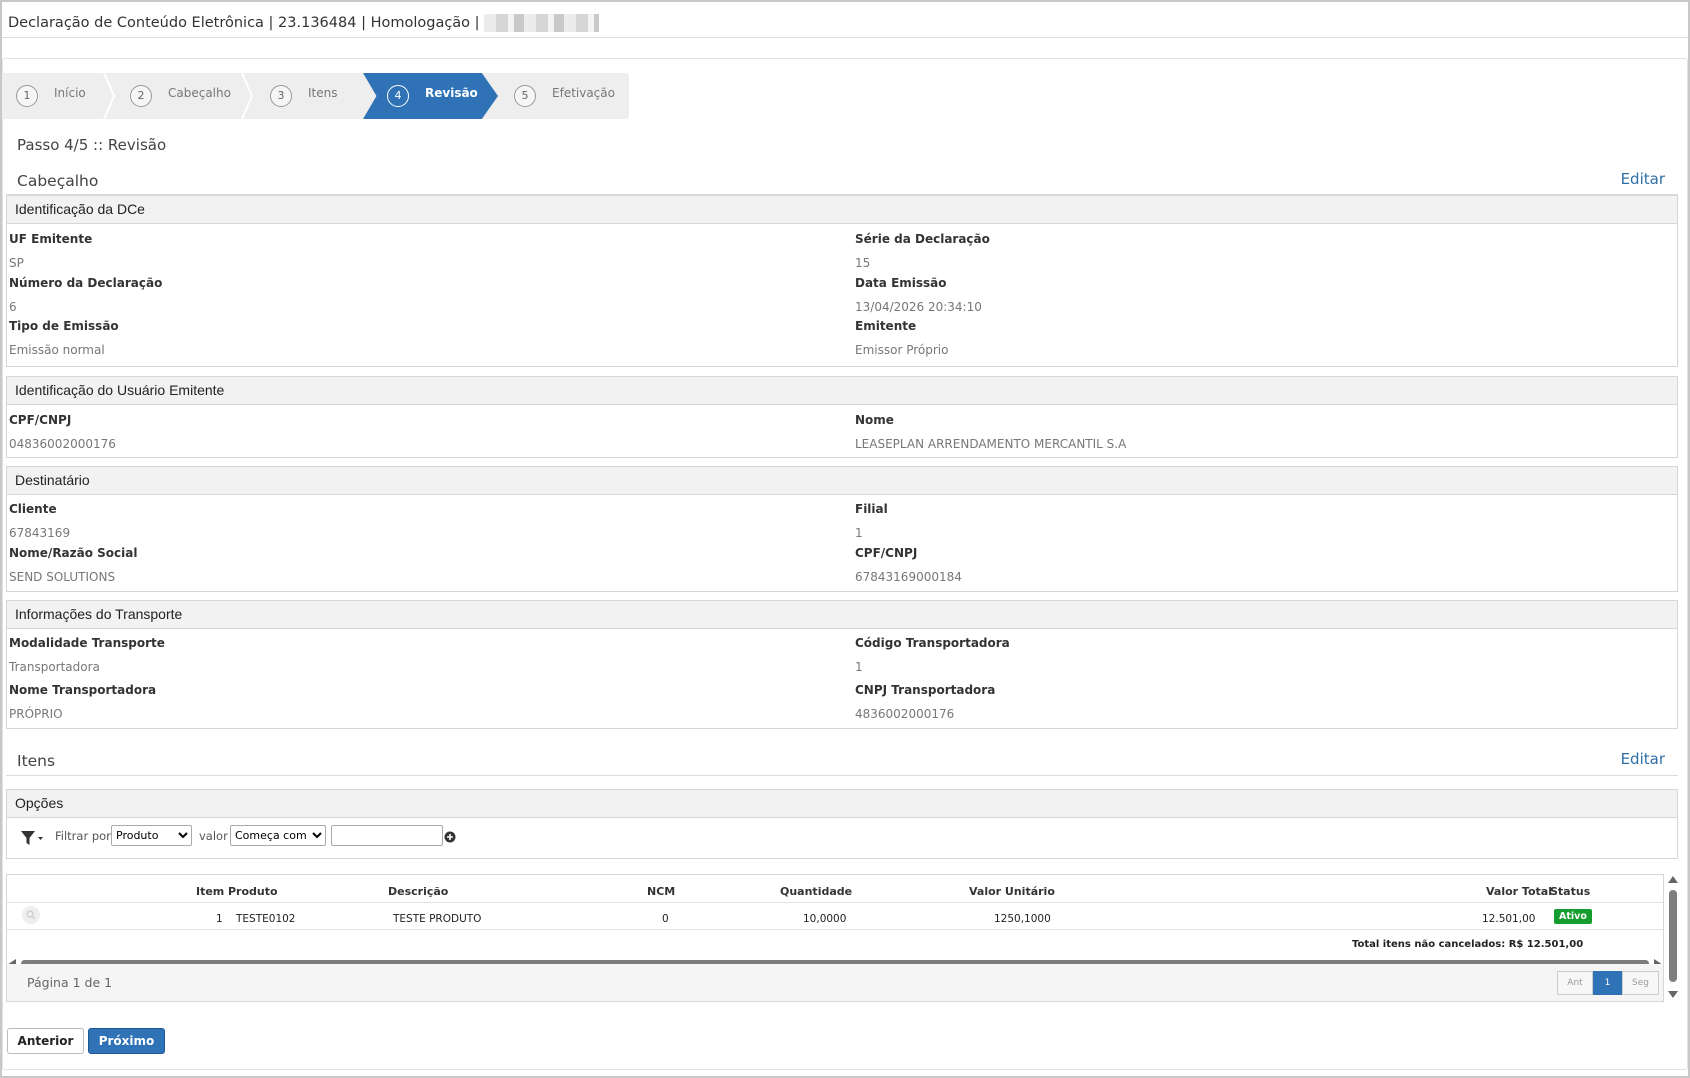 Image resolution: width=1690 pixels, height=1078 pixels. What do you see at coordinates (199, 93) in the screenshot?
I see `step-label: Cabeçalho` at bounding box center [199, 93].